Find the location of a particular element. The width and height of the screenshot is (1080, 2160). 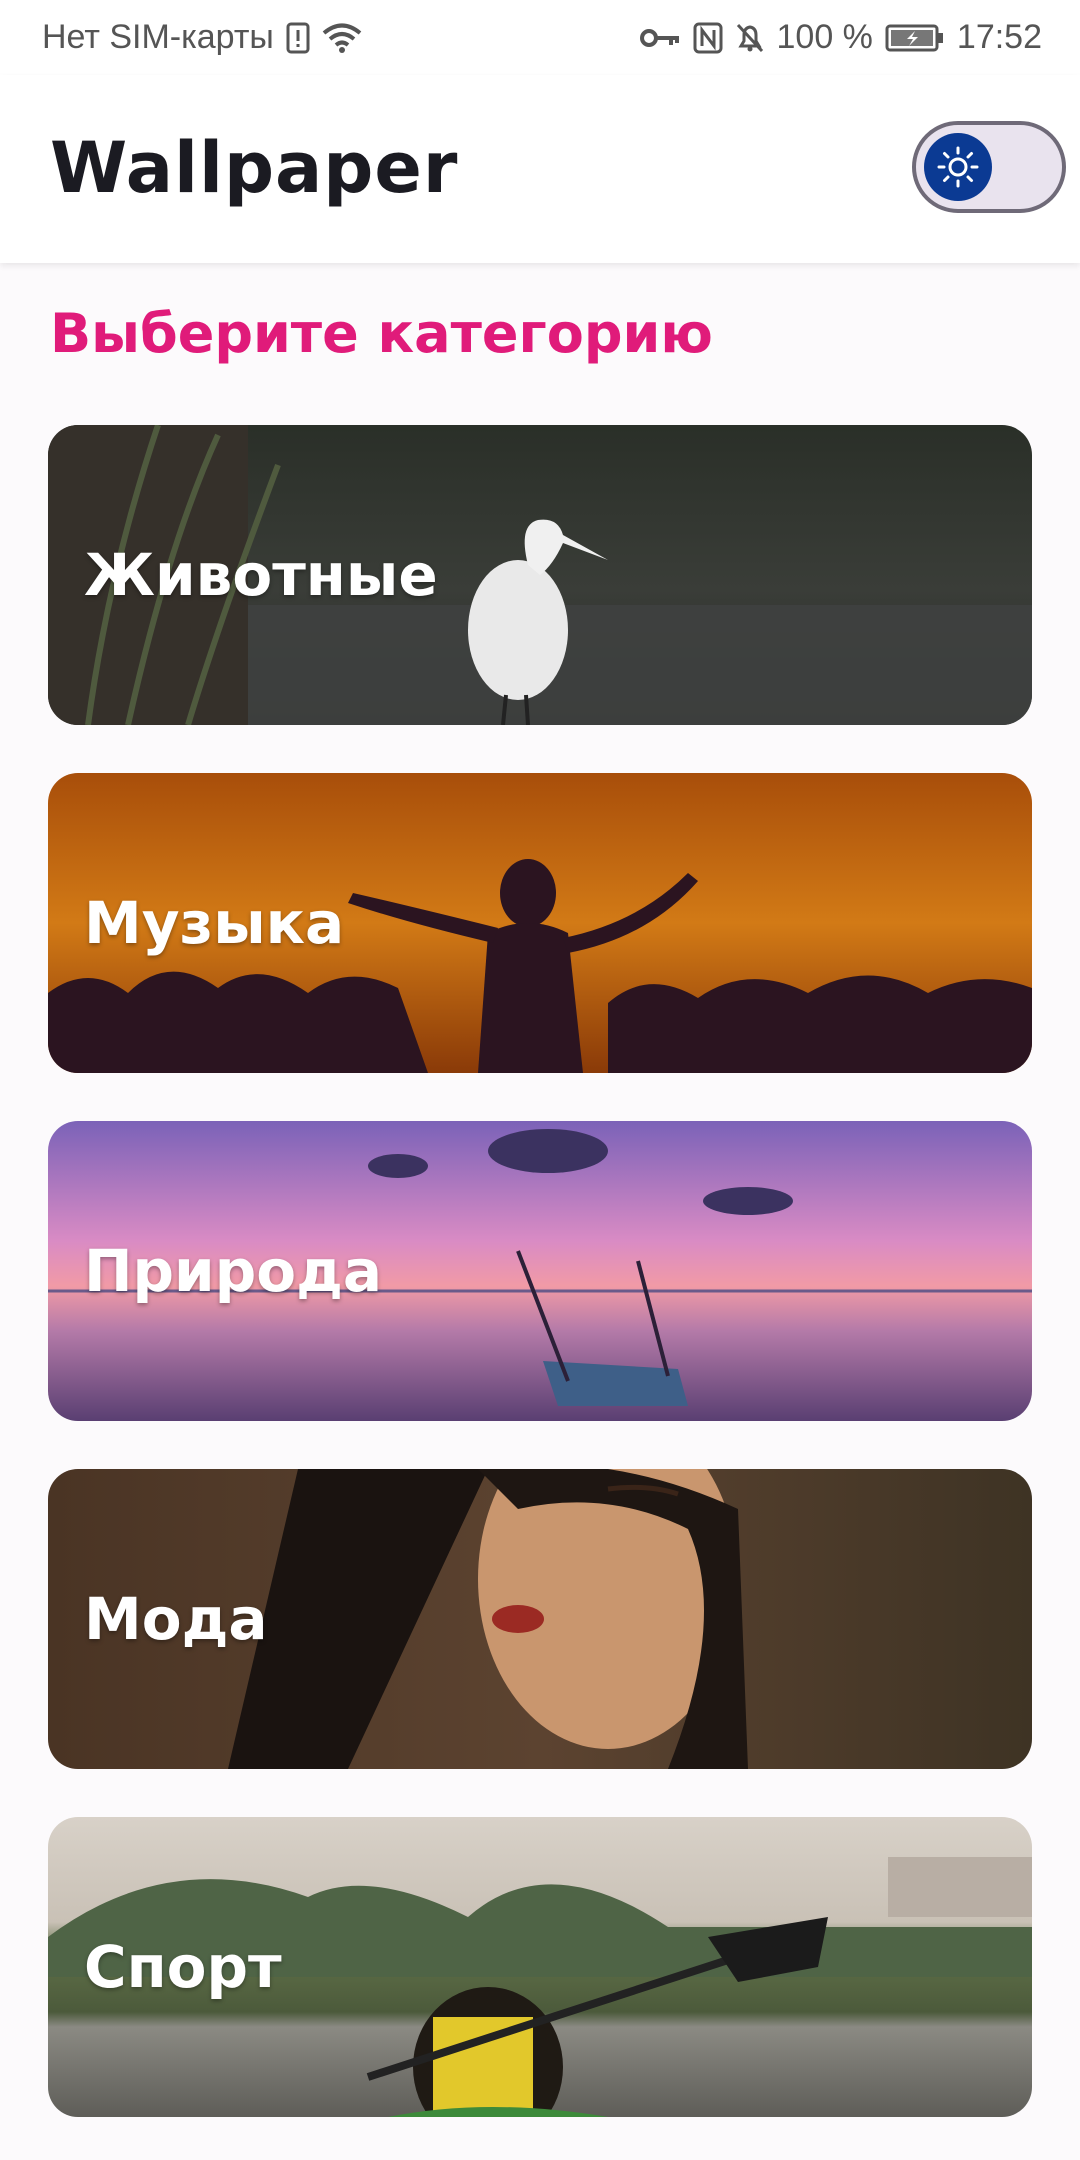

category-label: Спорт is located at coordinates (183, 1967).